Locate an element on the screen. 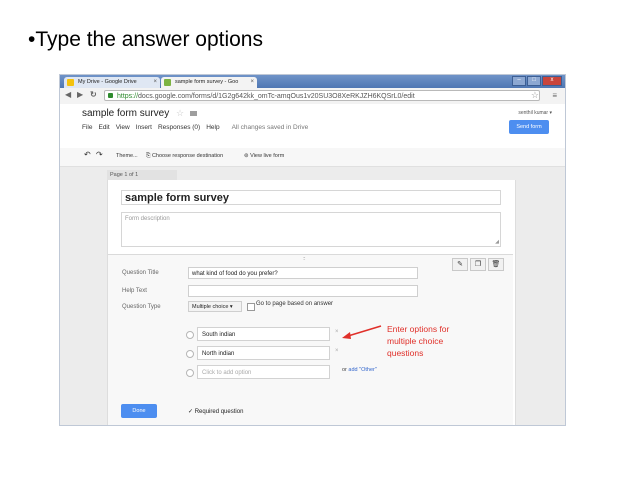 This screenshot has width=638, height=478. reload-icon: ↻ is located at coordinates (93, 94).